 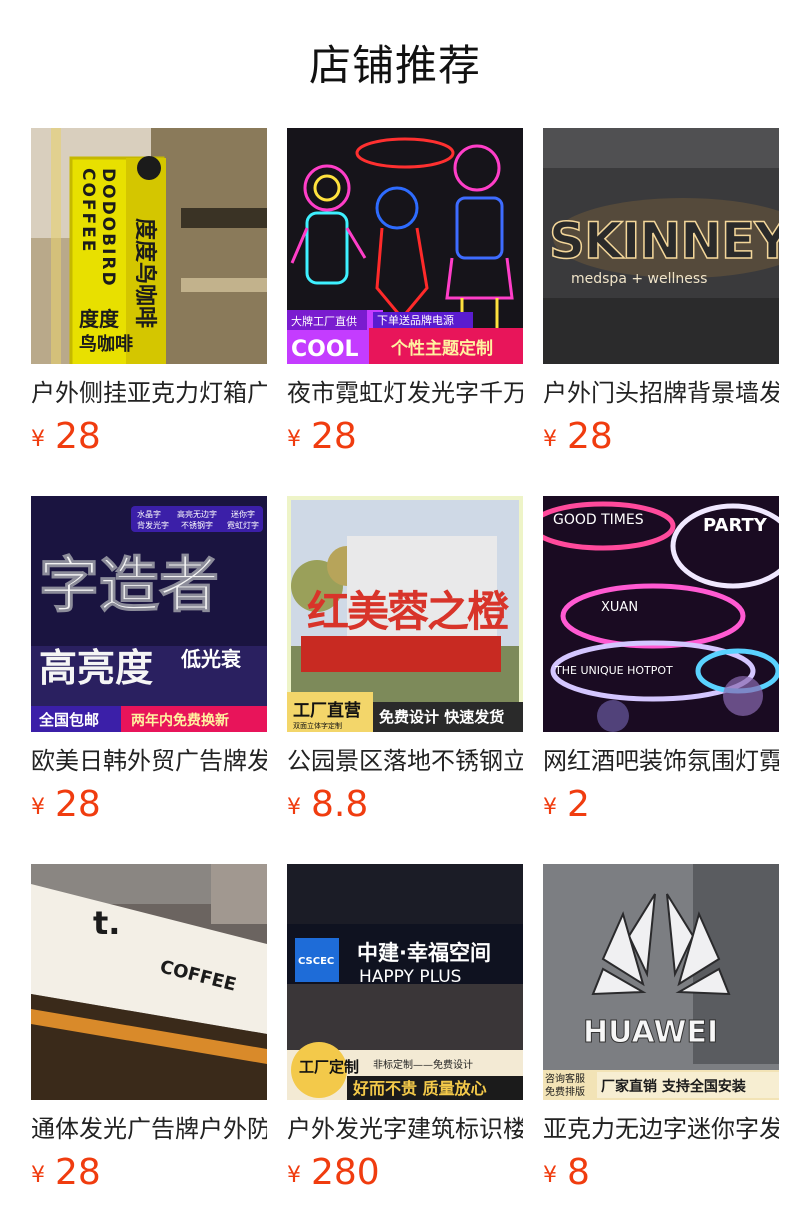 I want to click on image-text: 免费排版, so click(x=565, y=1091).